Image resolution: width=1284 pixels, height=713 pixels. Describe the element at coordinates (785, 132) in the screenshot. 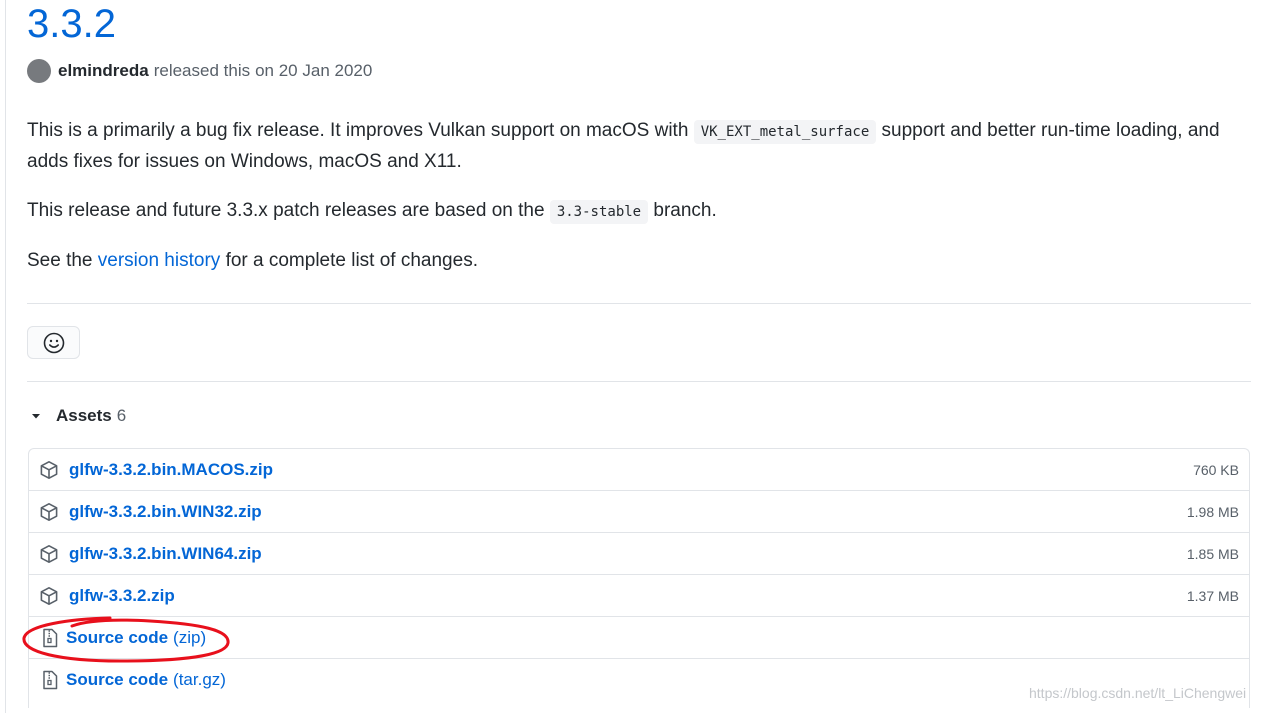

I see `inline-code: VK_EXT_metal_surface` at that location.